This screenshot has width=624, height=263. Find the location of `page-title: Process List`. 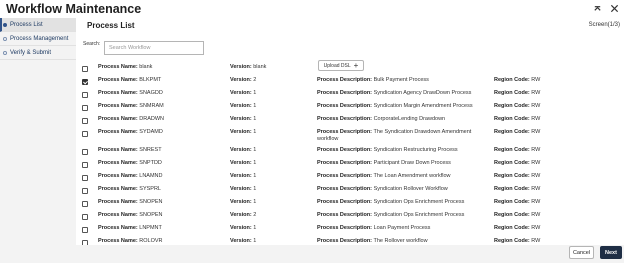

page-title: Process List is located at coordinates (111, 25).